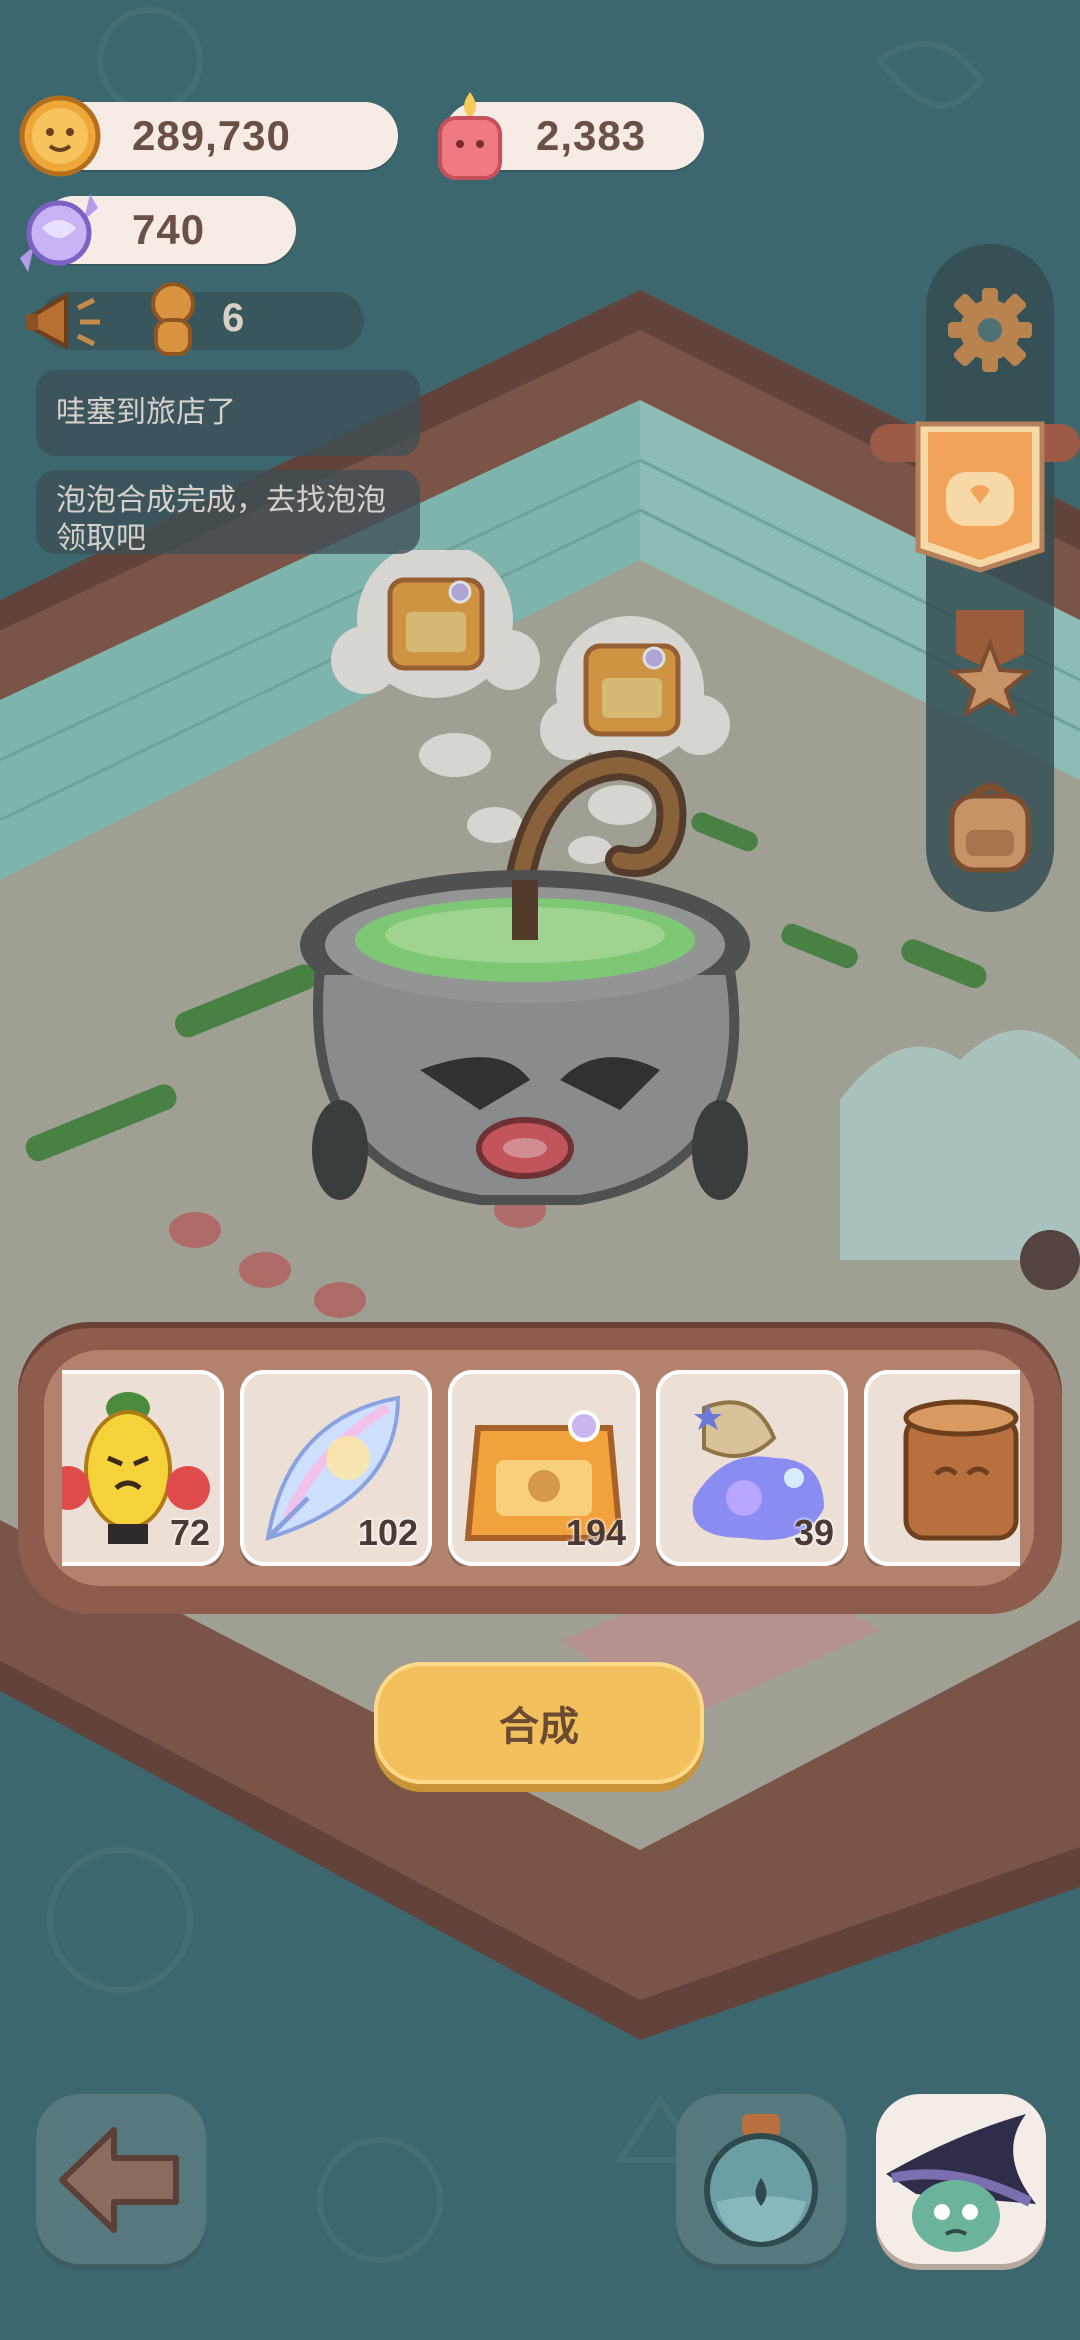 The height and width of the screenshot is (2340, 1080). What do you see at coordinates (228, 513) in the screenshot?
I see `notice-message: 泡泡合成完成，去找泡泡领取吧` at bounding box center [228, 513].